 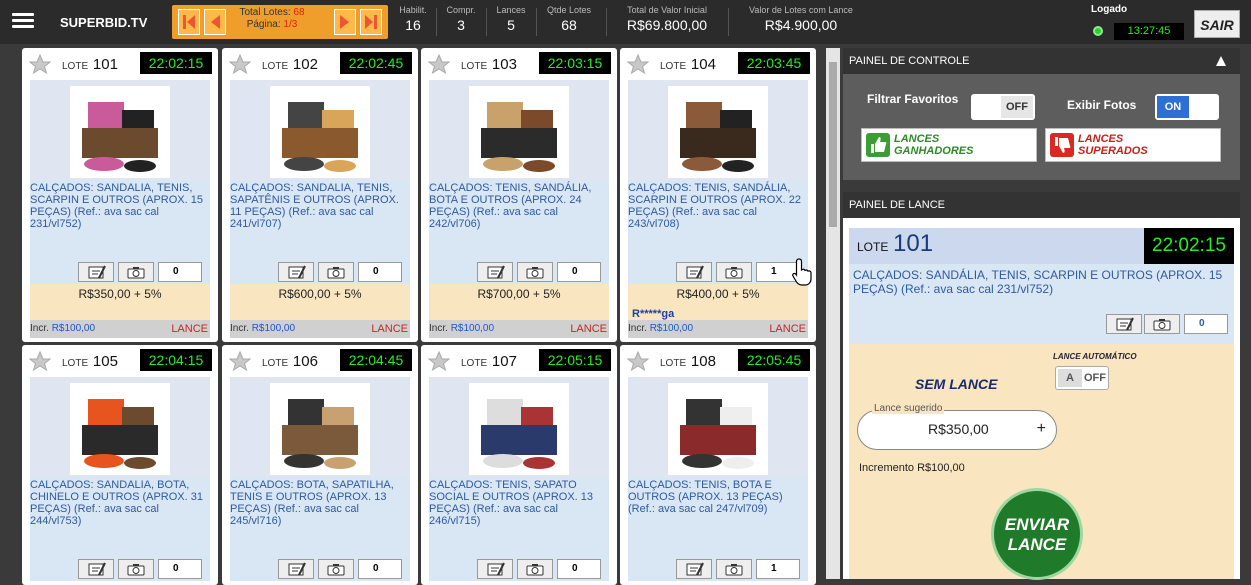 What do you see at coordinates (1003, 107) in the screenshot?
I see `filtrar-favoritos-toggle: OFF` at bounding box center [1003, 107].